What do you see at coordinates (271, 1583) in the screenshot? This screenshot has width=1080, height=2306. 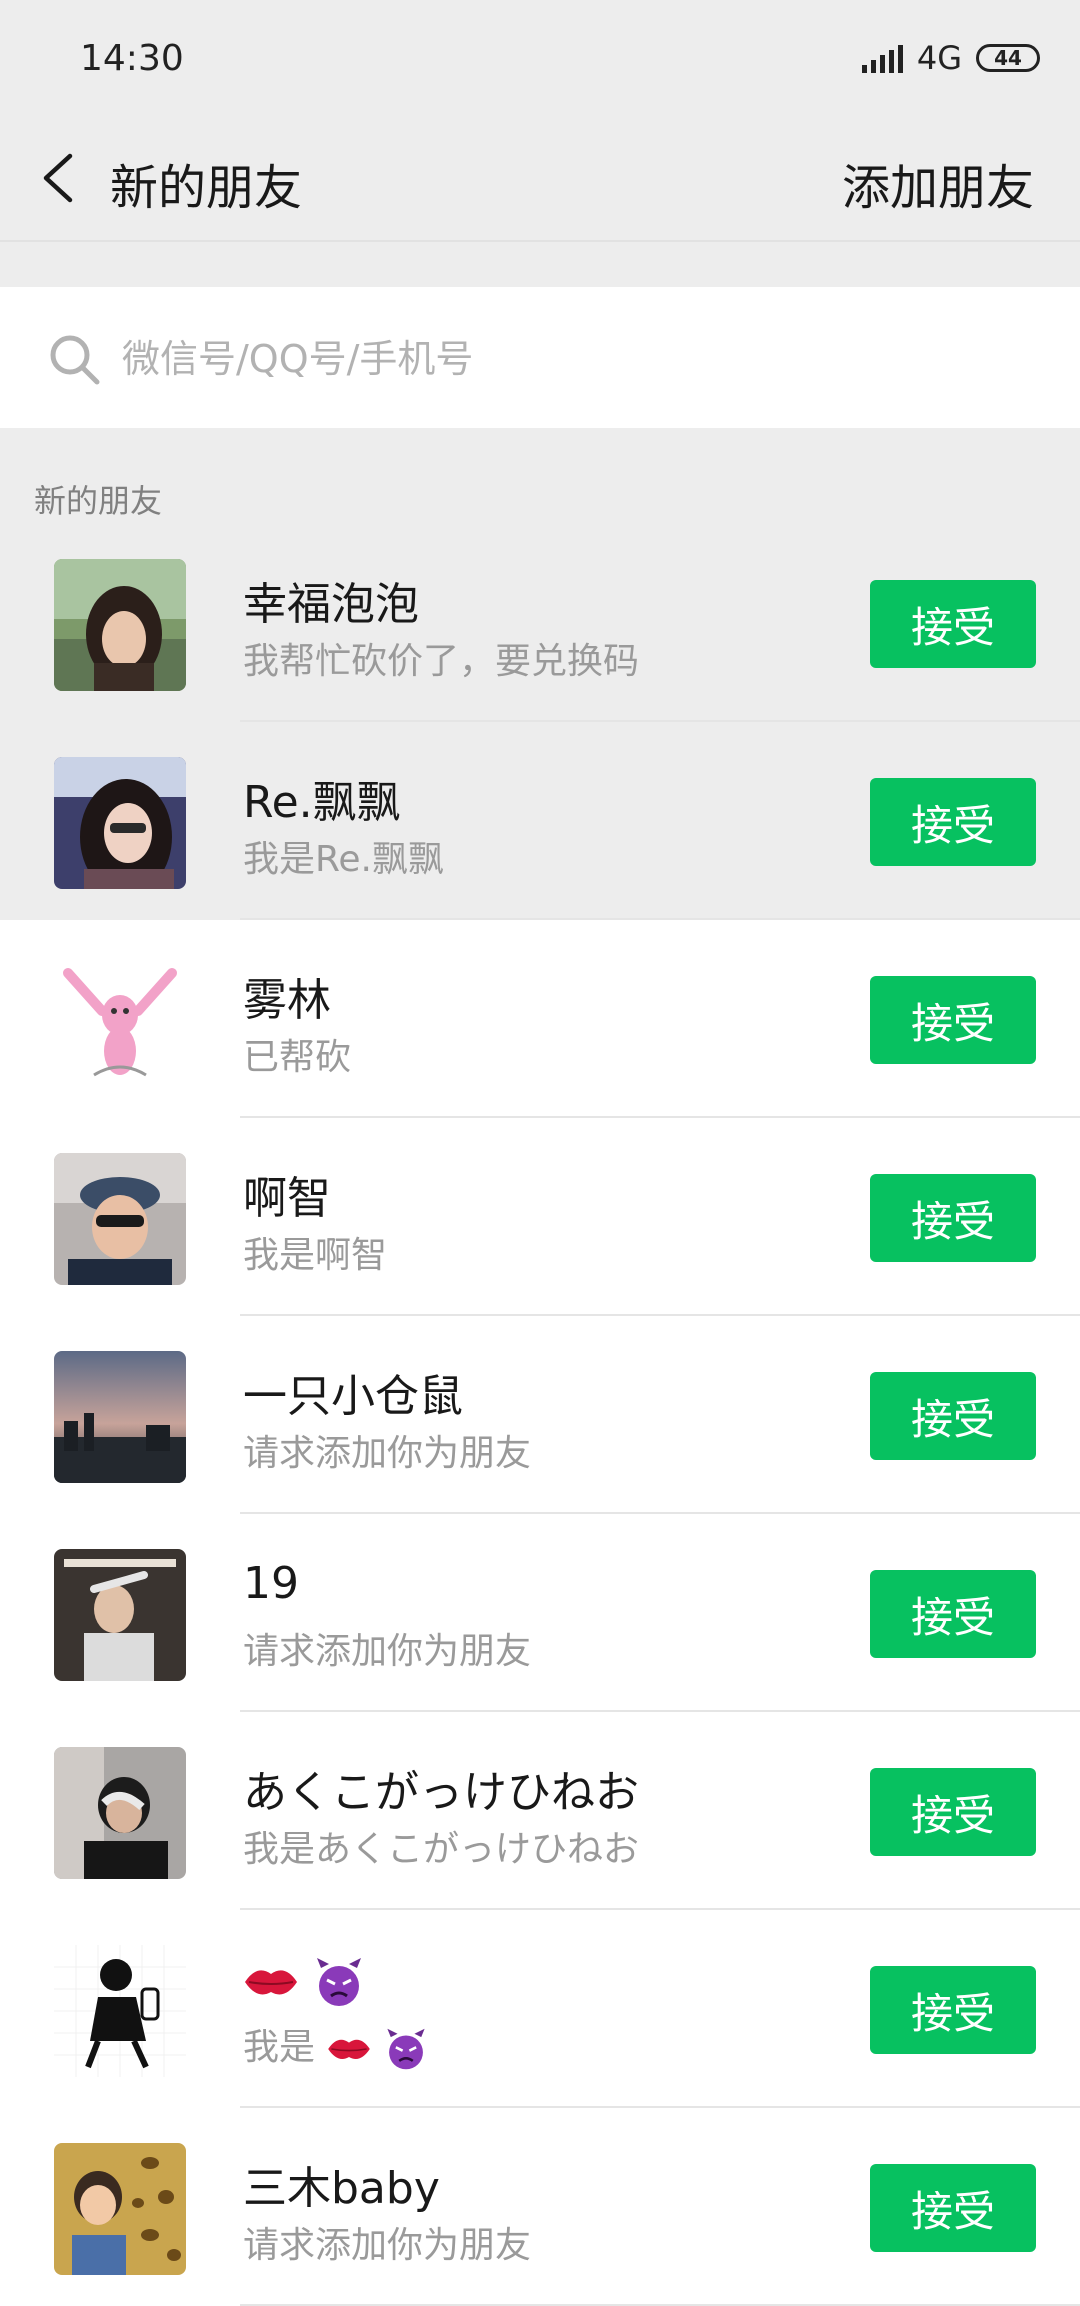 I see `request-name: 19` at bounding box center [271, 1583].